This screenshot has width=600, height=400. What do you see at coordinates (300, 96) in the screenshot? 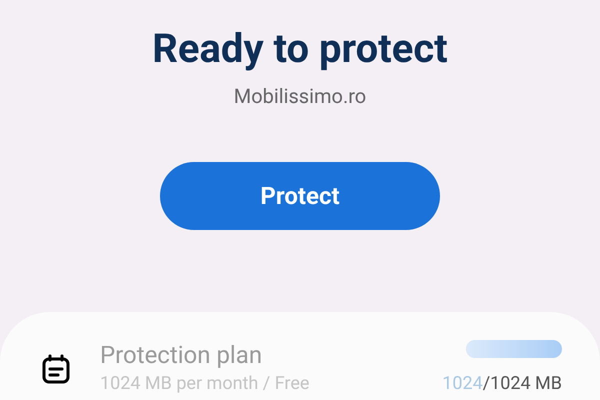
I see `network-name: Mobilissimo.ro` at bounding box center [300, 96].